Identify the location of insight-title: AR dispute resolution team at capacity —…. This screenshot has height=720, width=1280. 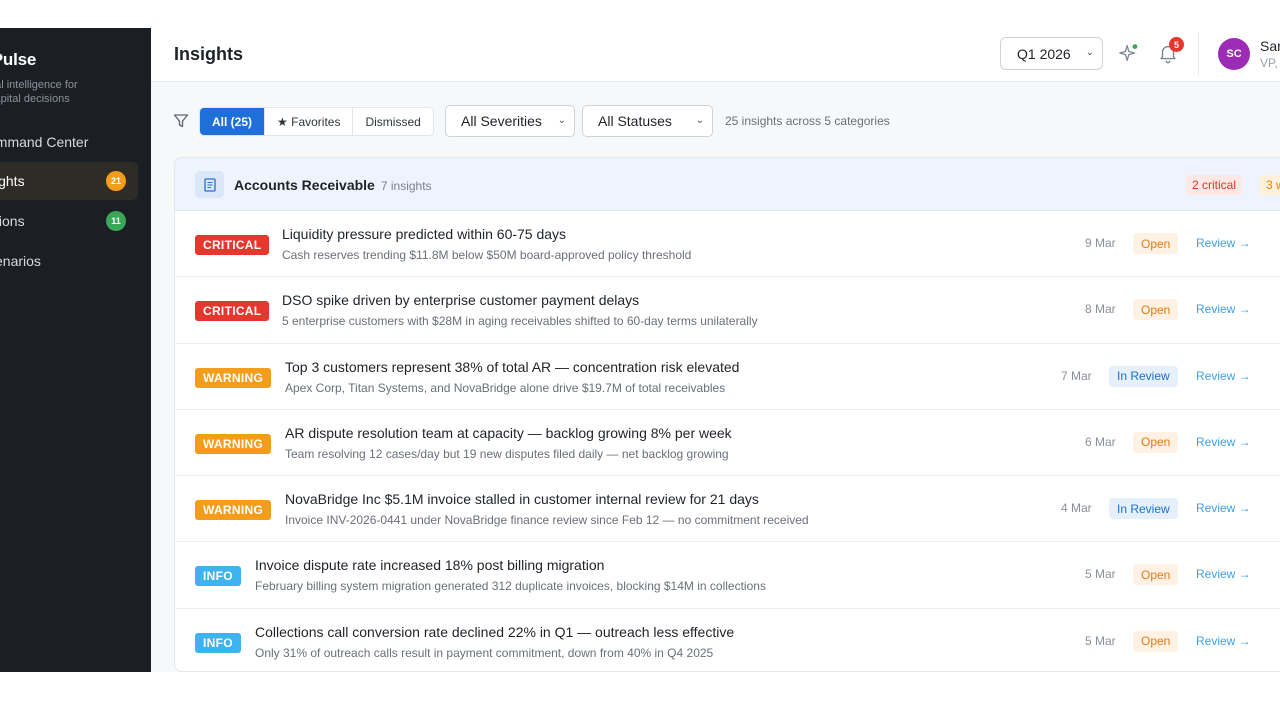
(508, 433).